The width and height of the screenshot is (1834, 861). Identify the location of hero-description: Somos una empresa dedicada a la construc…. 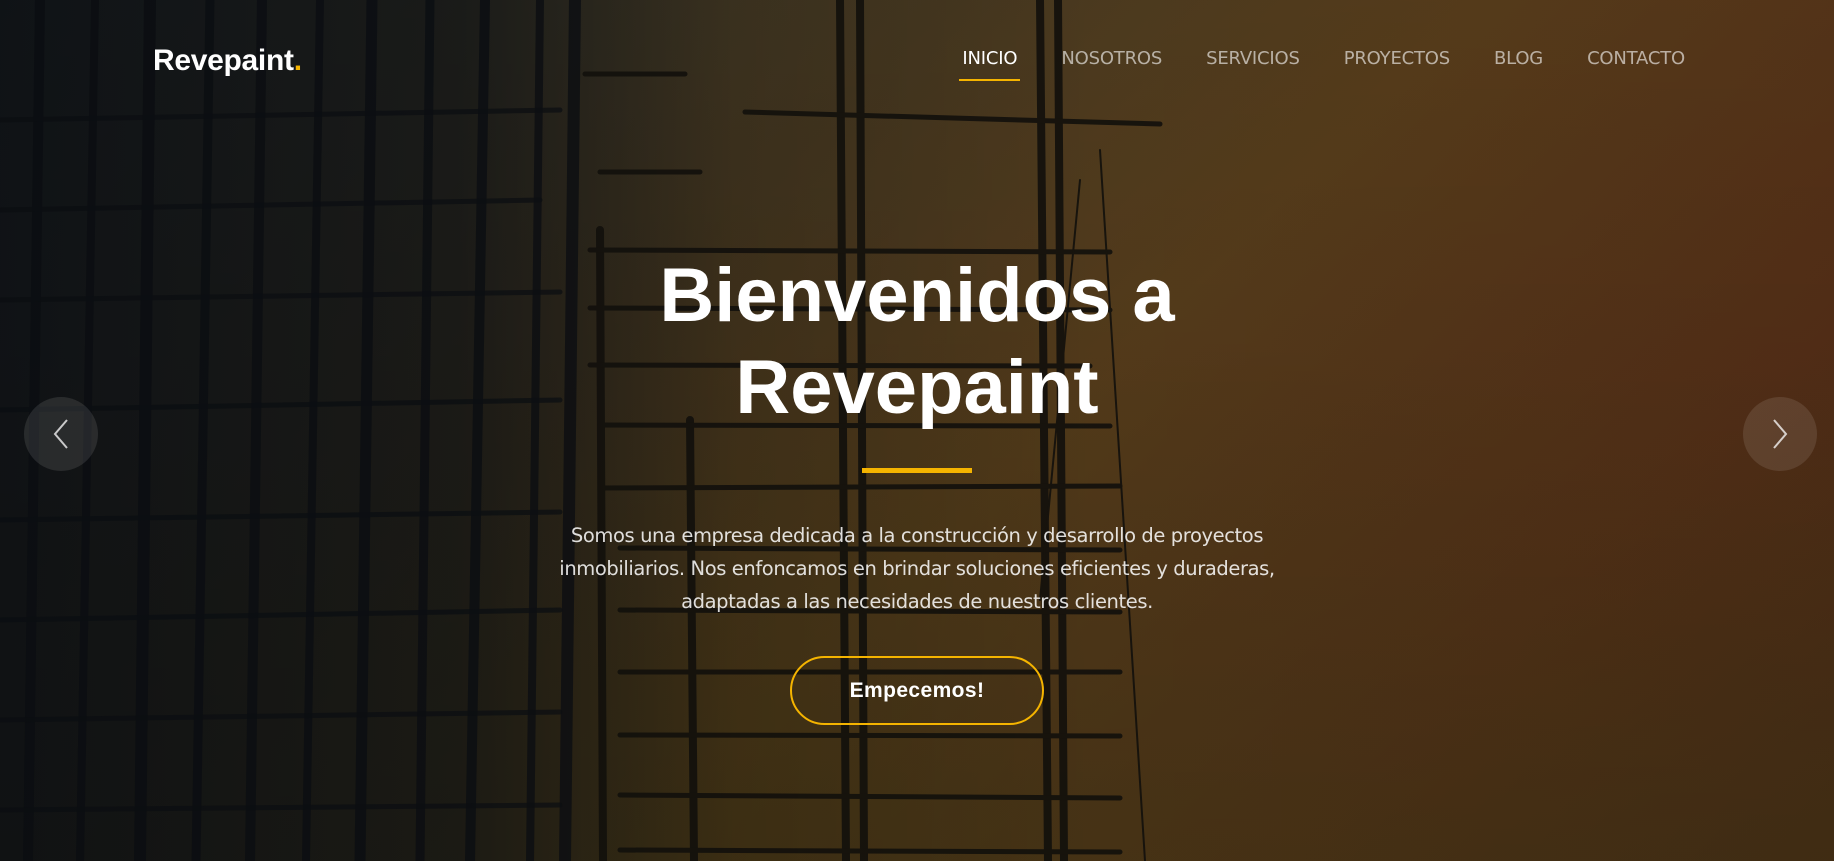
(917, 568).